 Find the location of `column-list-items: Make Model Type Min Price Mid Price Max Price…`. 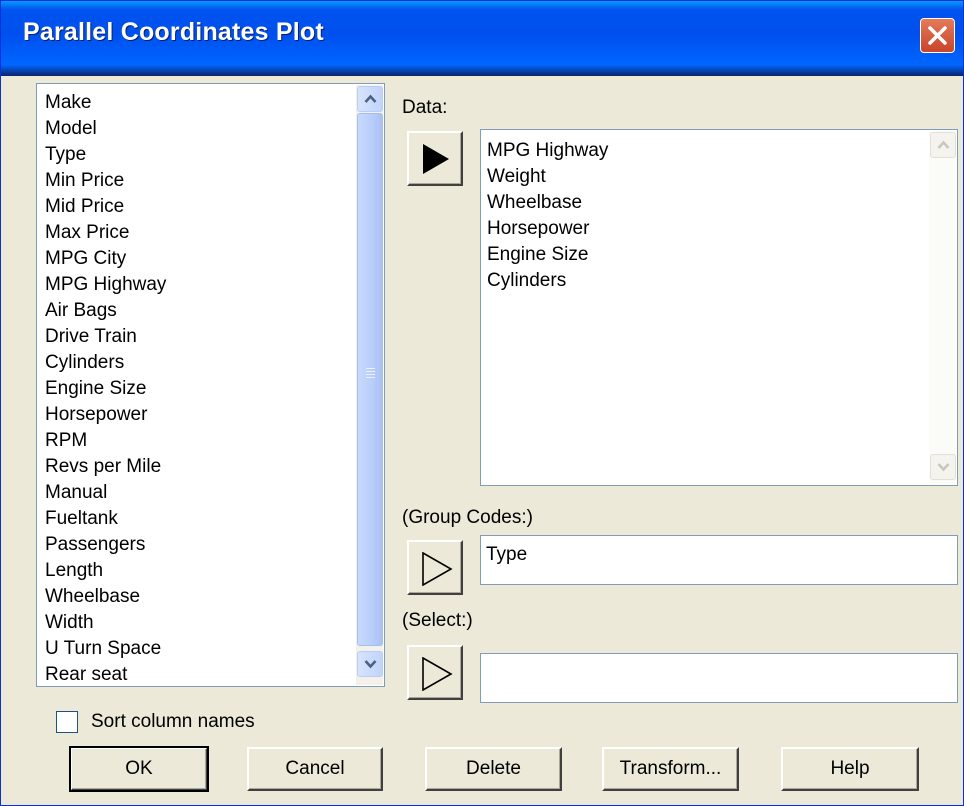

column-list-items: Make Model Type Min Price Mid Price Max Price… is located at coordinates (105, 389).